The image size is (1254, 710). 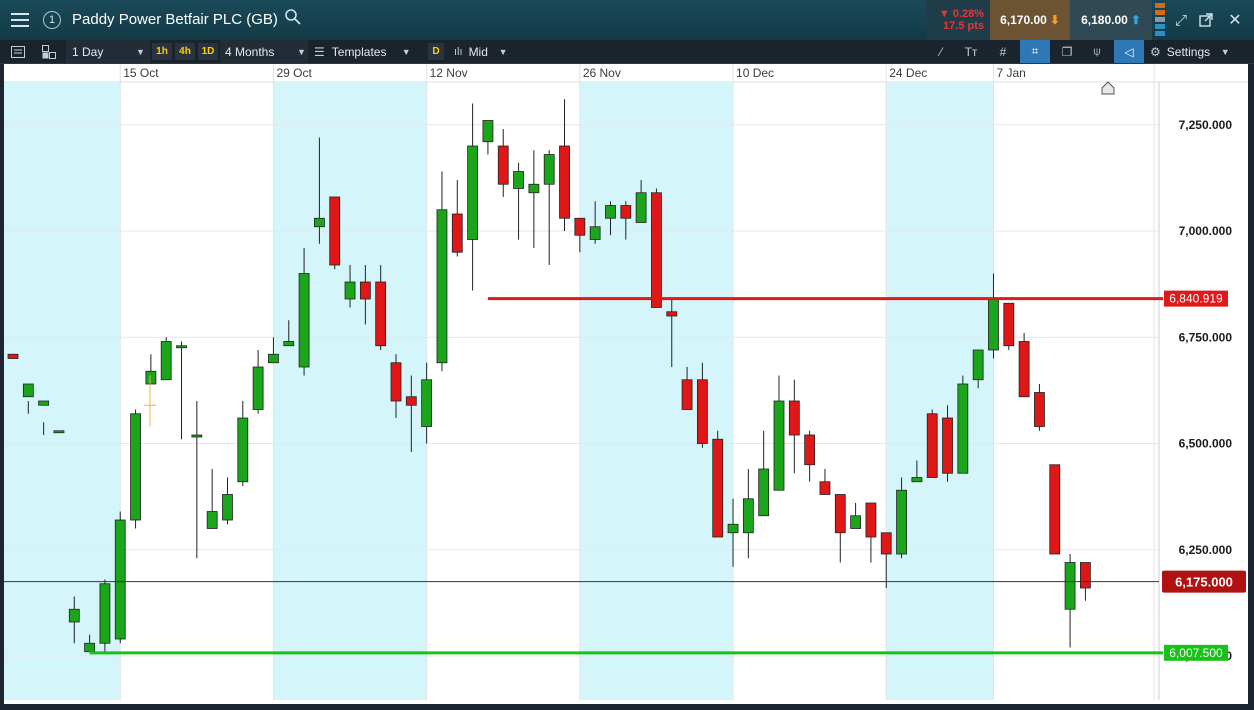 I want to click on settings-button: ⚙ Settings ▼, so click(x=1200, y=51).